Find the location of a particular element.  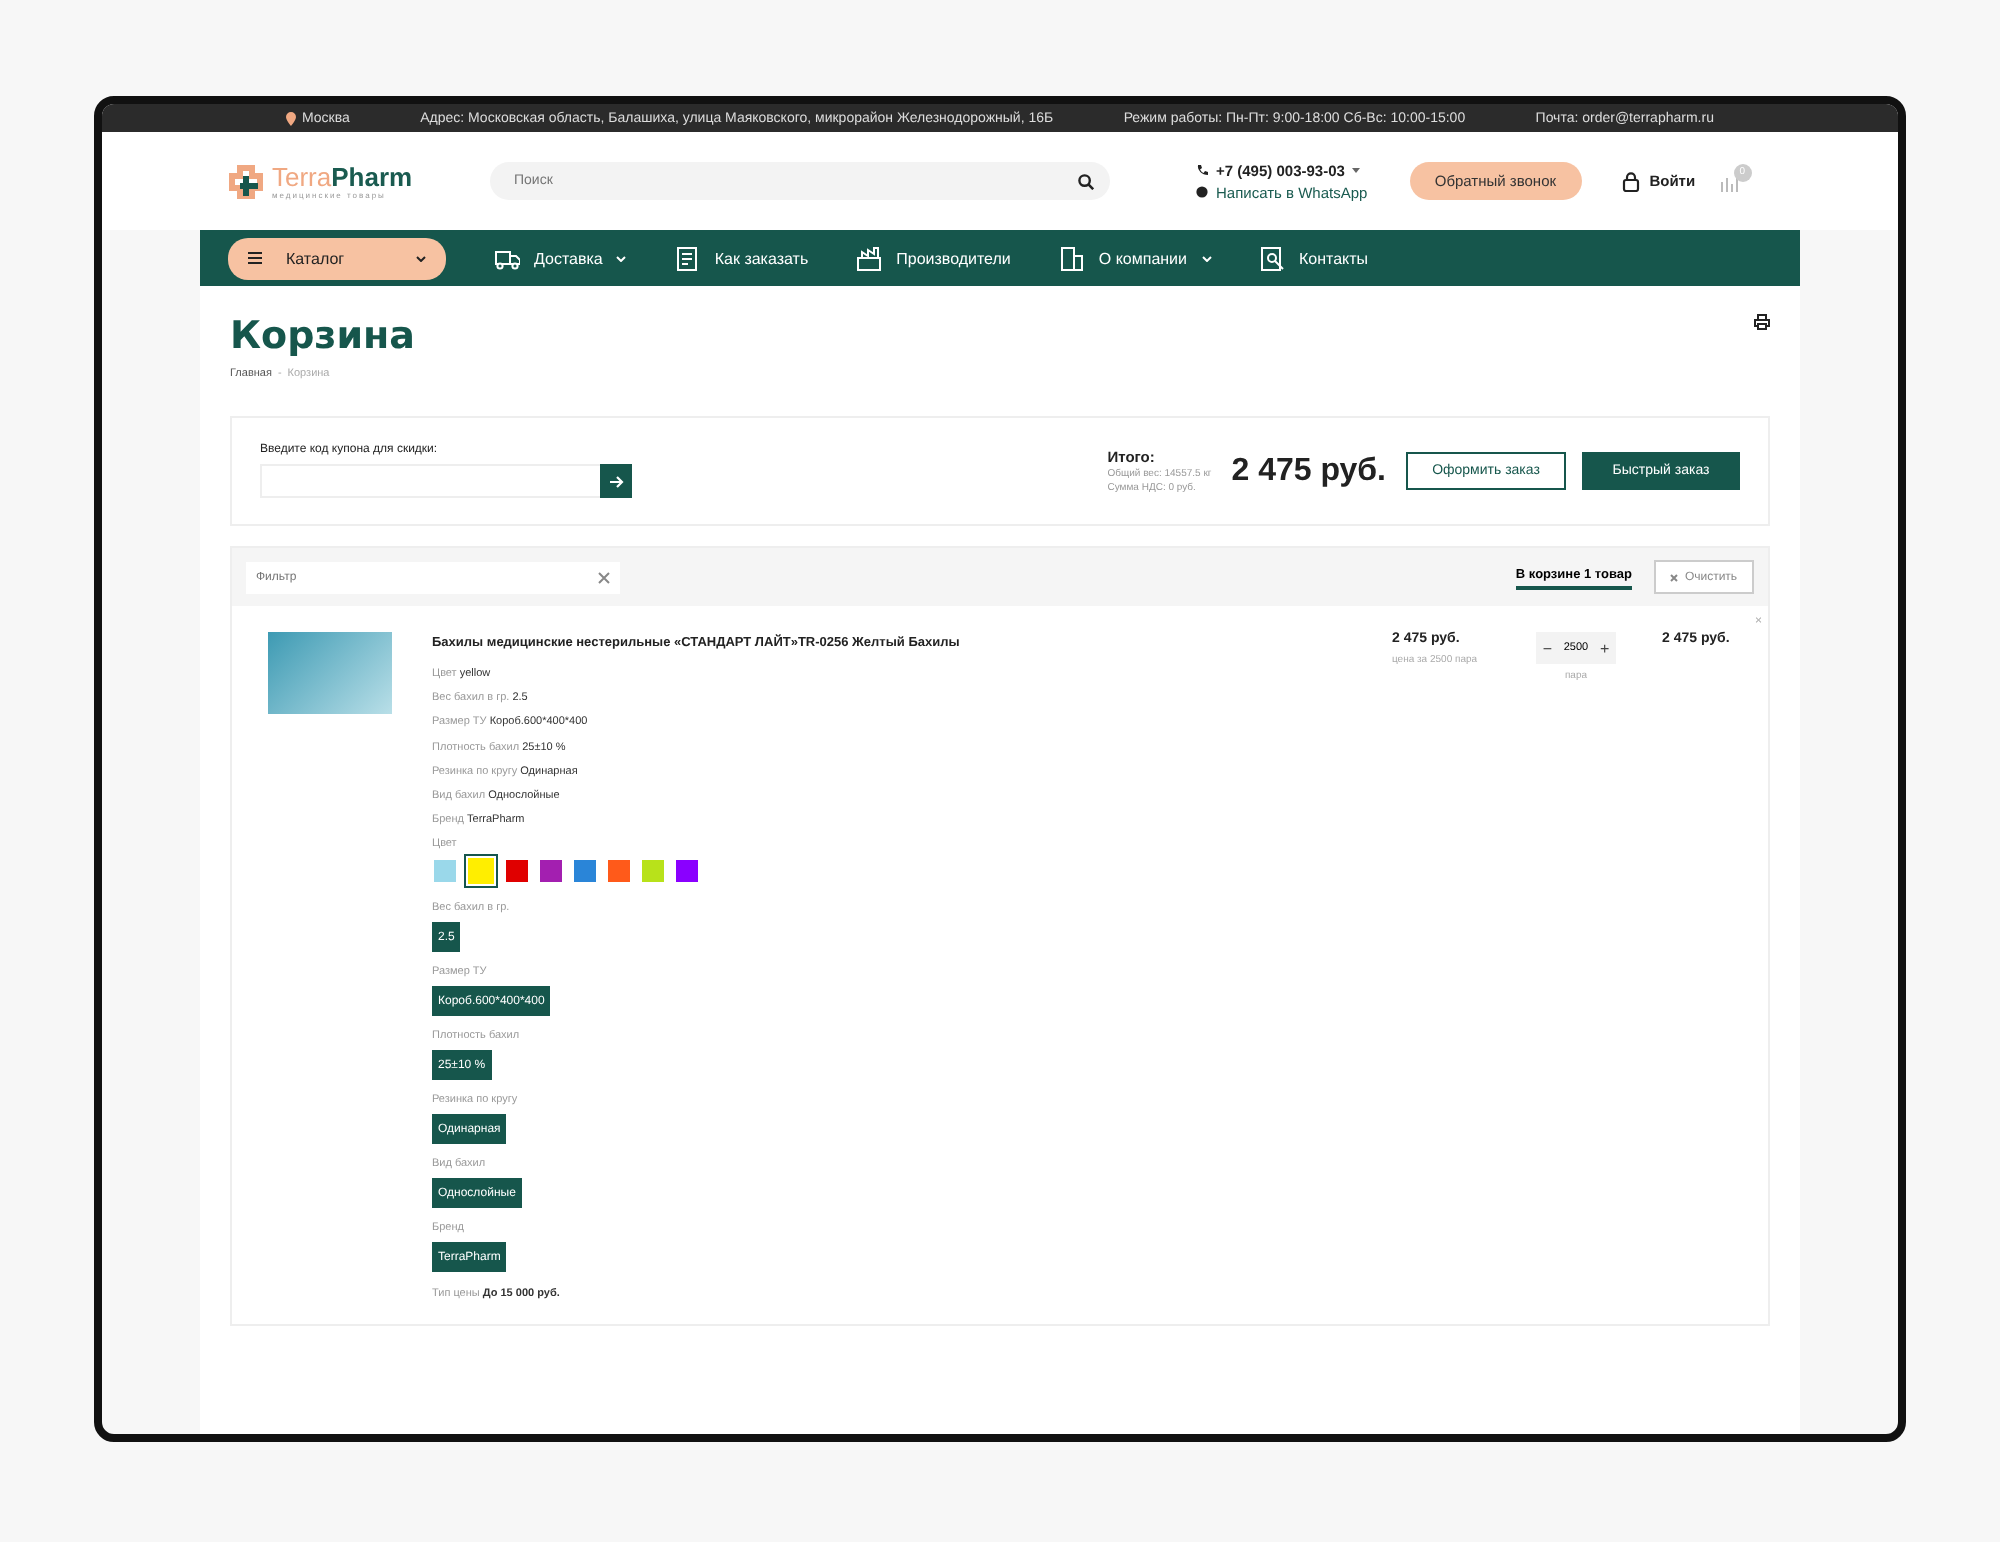

nav-link: Доставка is located at coordinates (568, 258).